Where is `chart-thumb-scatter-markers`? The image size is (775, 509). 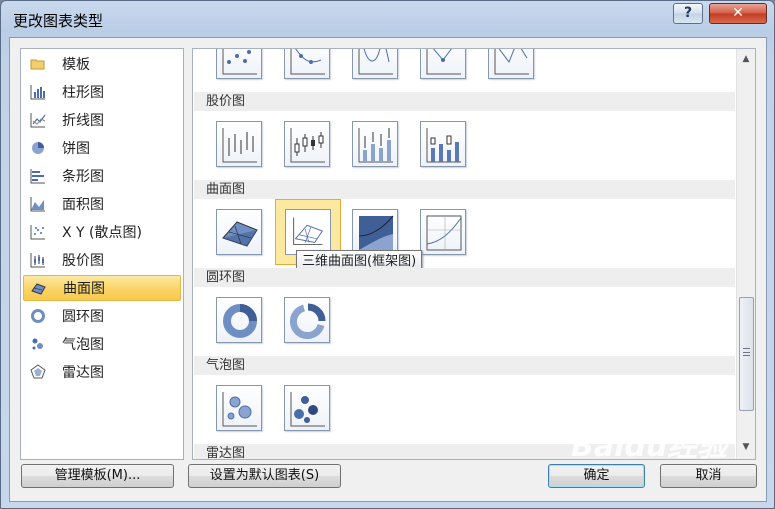 chart-thumb-scatter-markers is located at coordinates (239, 64).